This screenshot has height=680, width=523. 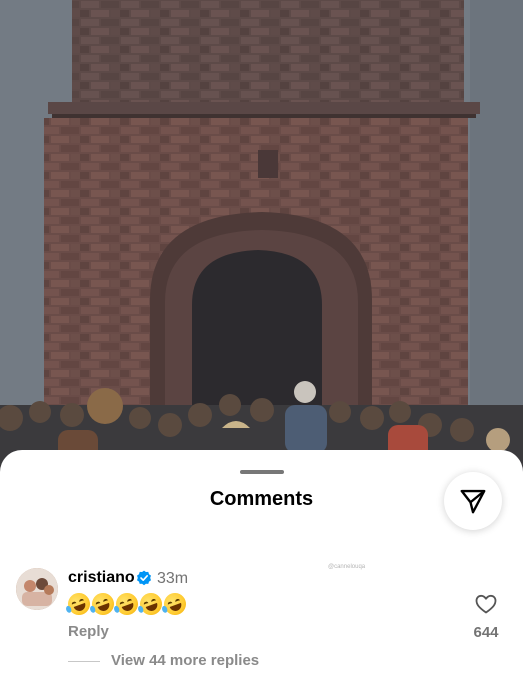 I want to click on sheet-drag-handle, so click(x=262, y=472).